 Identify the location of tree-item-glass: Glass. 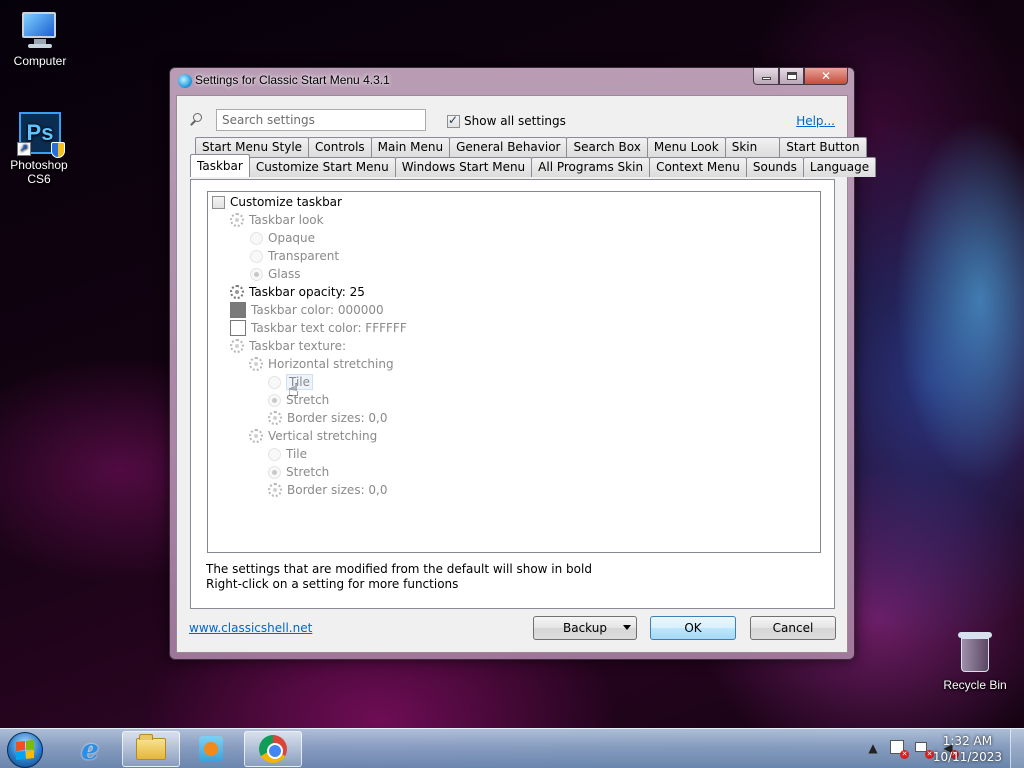
(275, 274).